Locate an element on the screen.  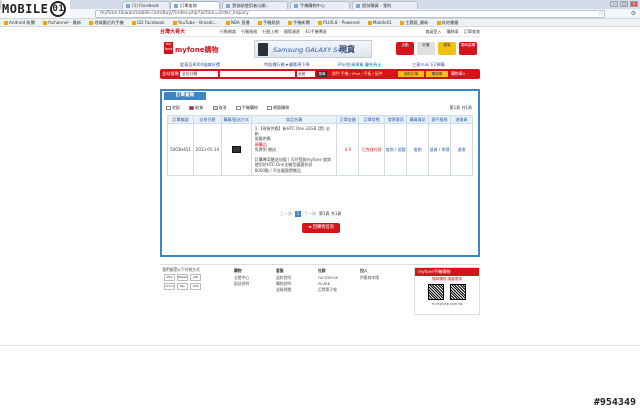
account-links: 會員登入 購物車 訂單查詢 is located at coordinates (450, 31).